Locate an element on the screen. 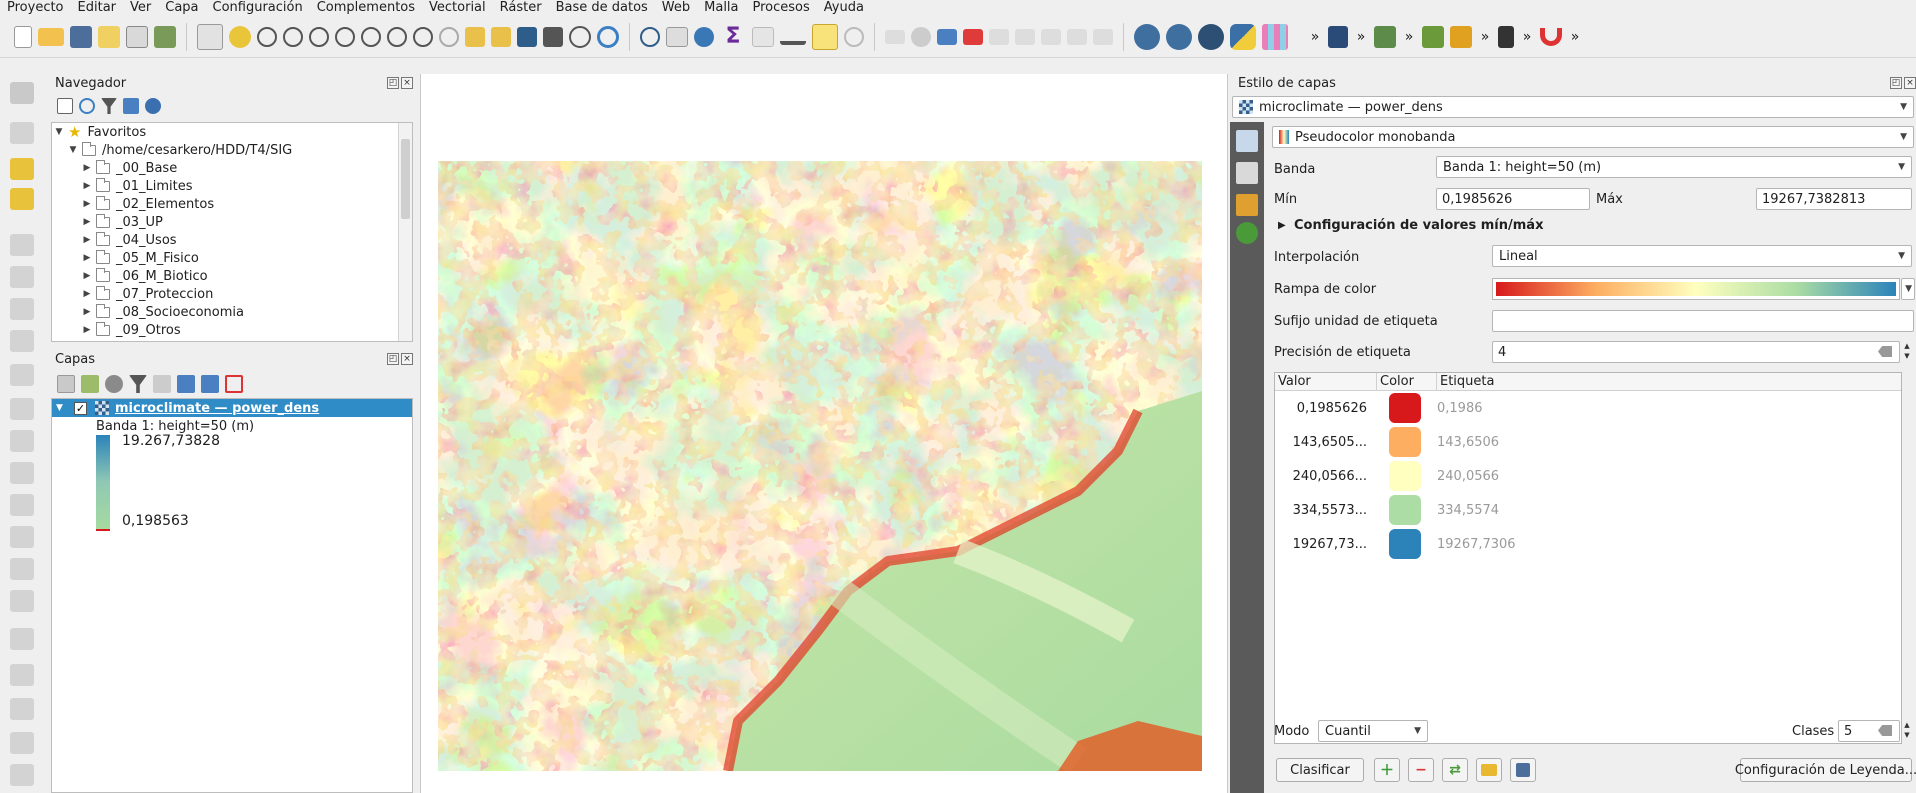 The height and width of the screenshot is (793, 1916). menu-capa: Capa is located at coordinates (181, 7).